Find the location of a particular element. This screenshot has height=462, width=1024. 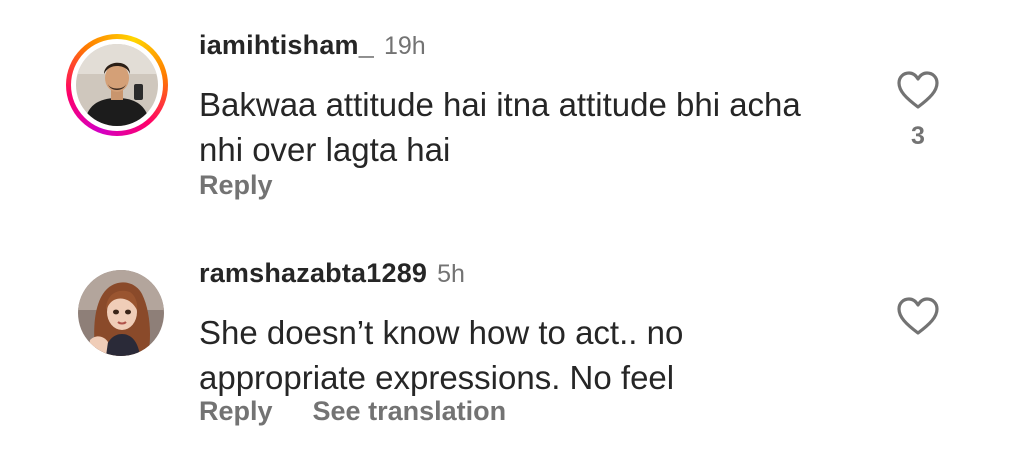

comment-header: iamihtisham_ 19h is located at coordinates (312, 50).